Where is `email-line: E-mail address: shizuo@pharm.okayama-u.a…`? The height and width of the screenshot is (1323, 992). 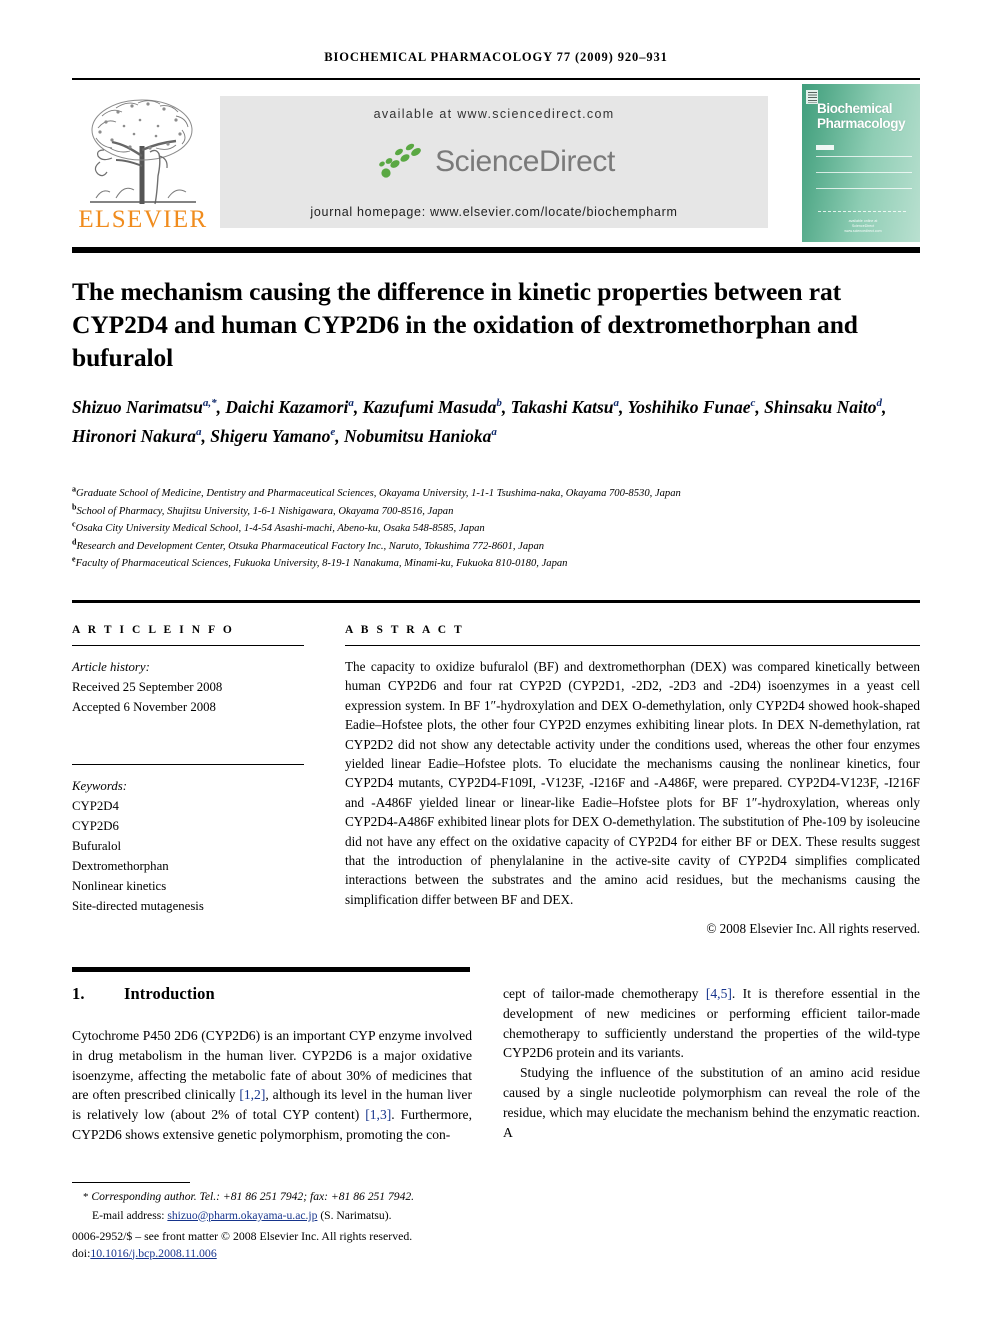
email-line: E-mail address: shizuo@pharm.okayama-u.a… is located at coordinates (287, 1216).